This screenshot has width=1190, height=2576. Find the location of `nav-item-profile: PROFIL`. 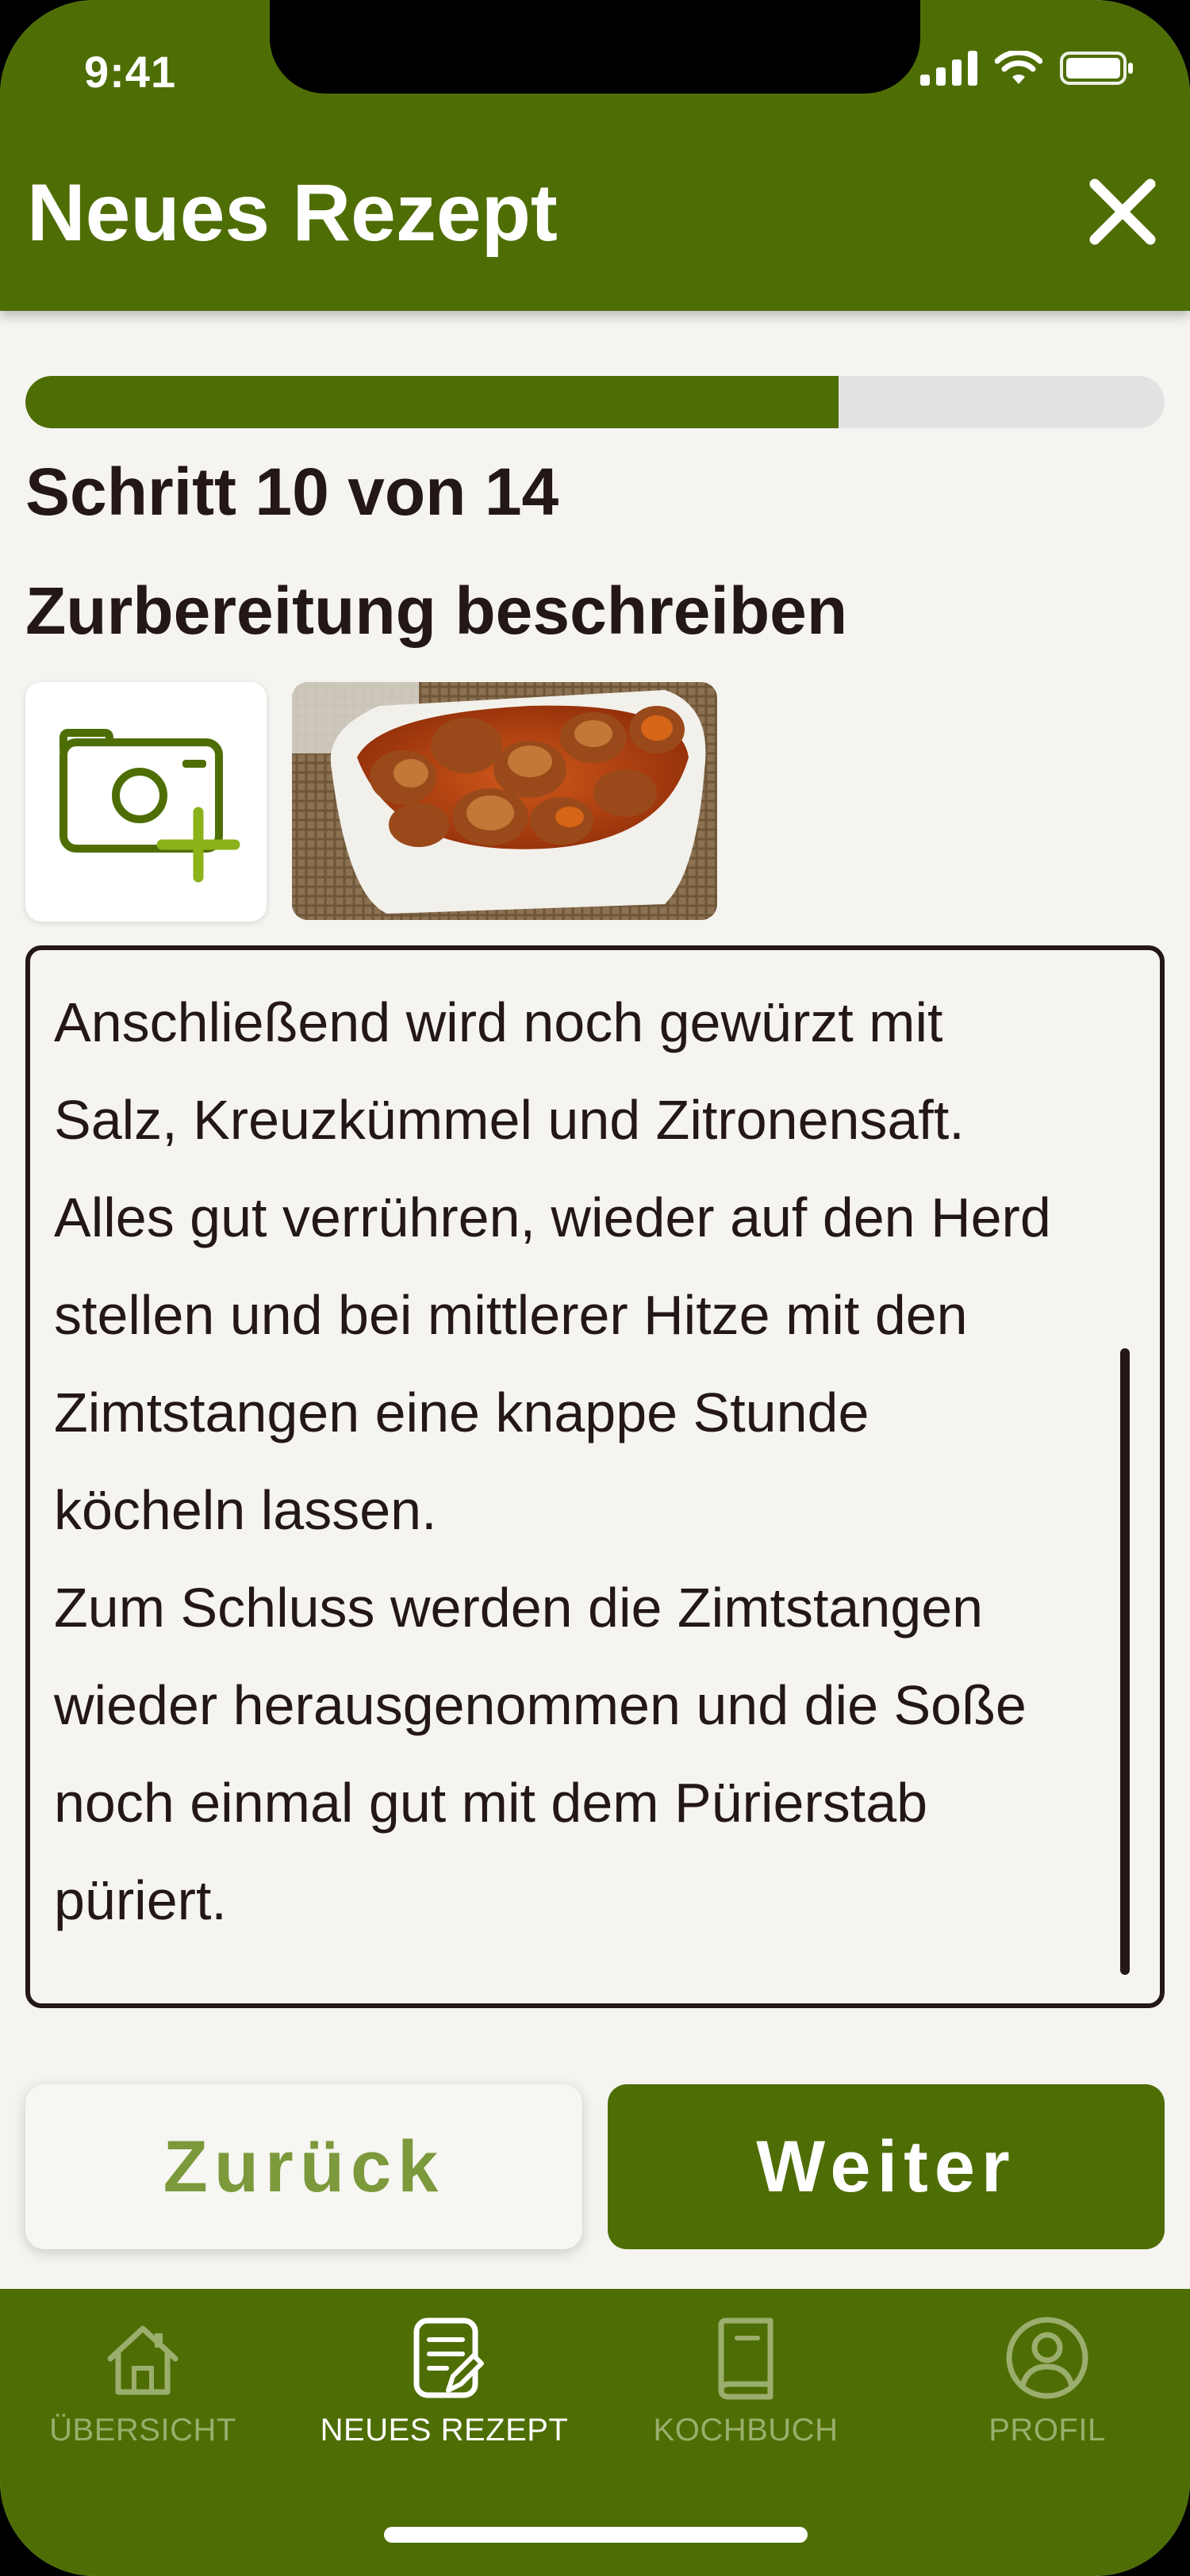

nav-item-profile: PROFIL is located at coordinates (1043, 2381).